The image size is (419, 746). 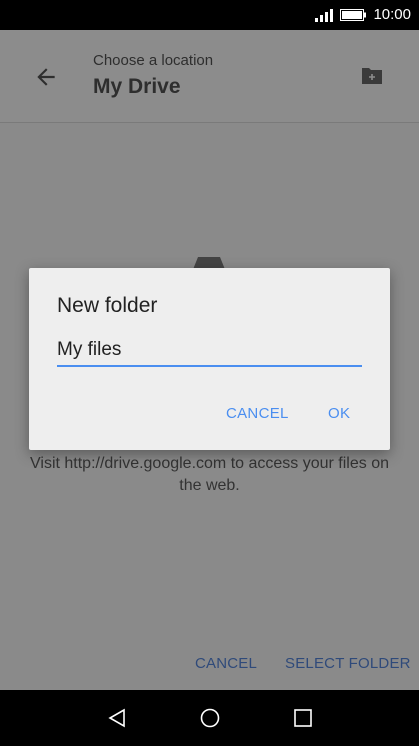 I want to click on nav-recents-icon, so click(x=303, y=718).